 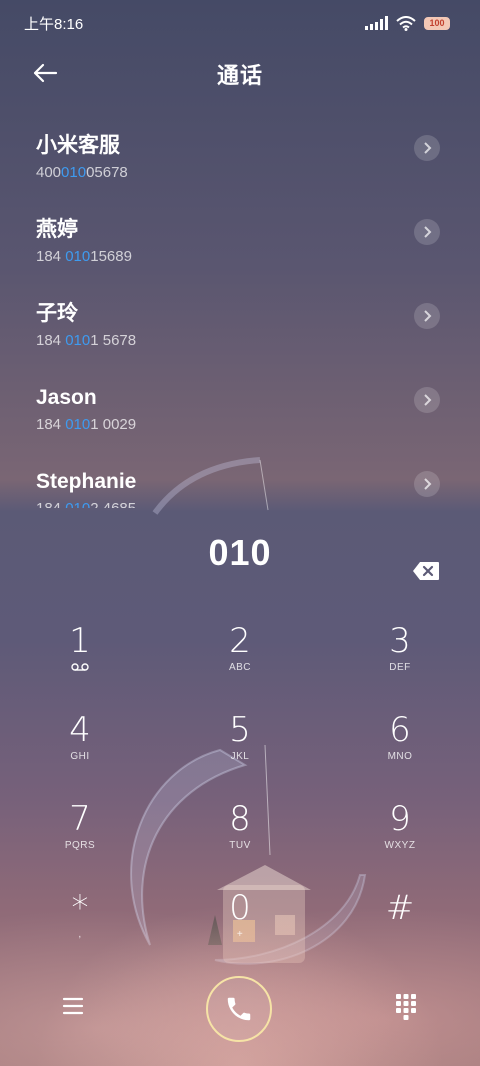 I want to click on contact-name: 燕婷, so click(x=57, y=229).